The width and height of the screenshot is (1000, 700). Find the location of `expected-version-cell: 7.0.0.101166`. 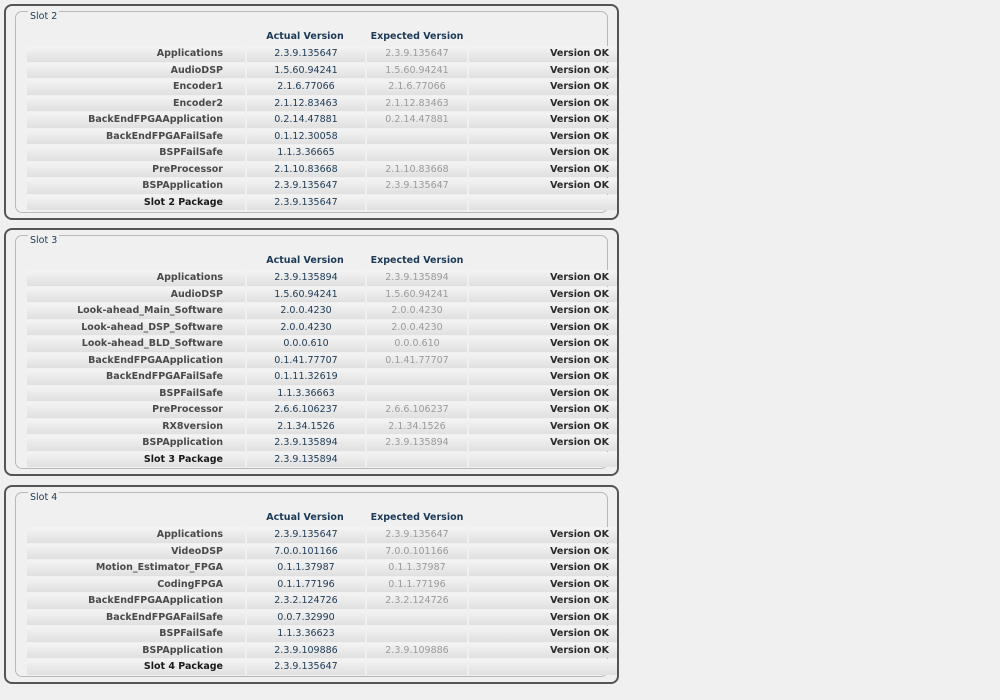

expected-version-cell: 7.0.0.101166 is located at coordinates (417, 551).